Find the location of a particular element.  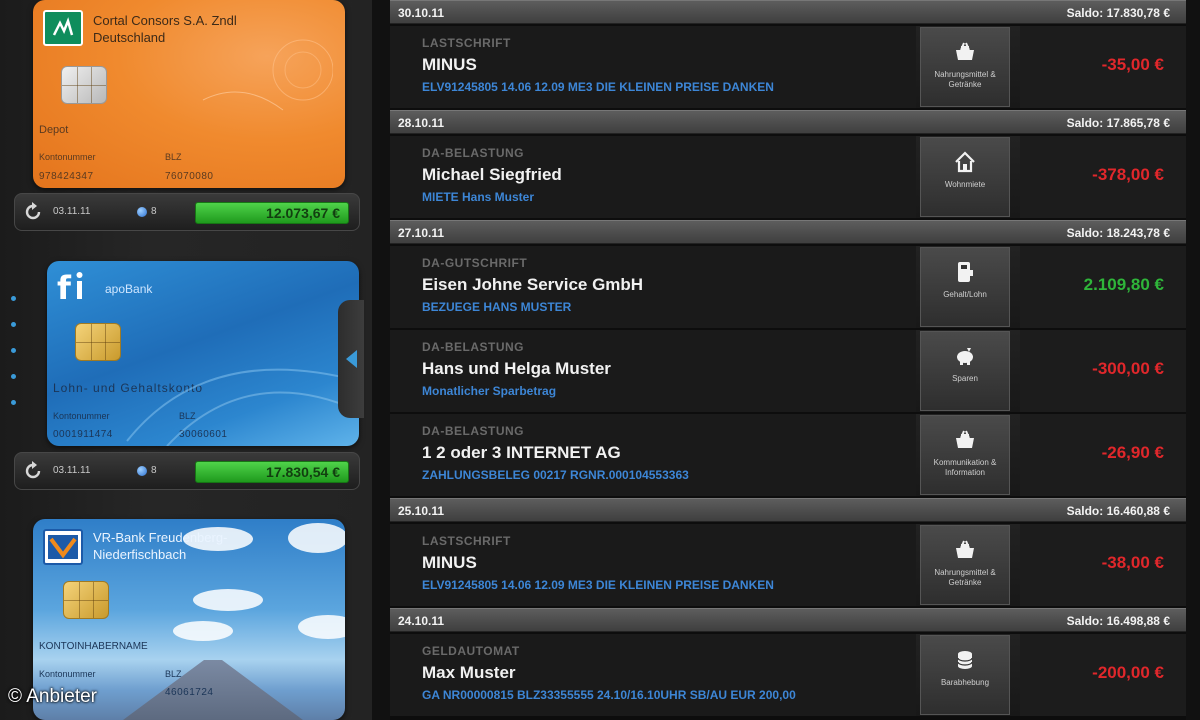

category-button: Wohnmiete is located at coordinates (965, 177).